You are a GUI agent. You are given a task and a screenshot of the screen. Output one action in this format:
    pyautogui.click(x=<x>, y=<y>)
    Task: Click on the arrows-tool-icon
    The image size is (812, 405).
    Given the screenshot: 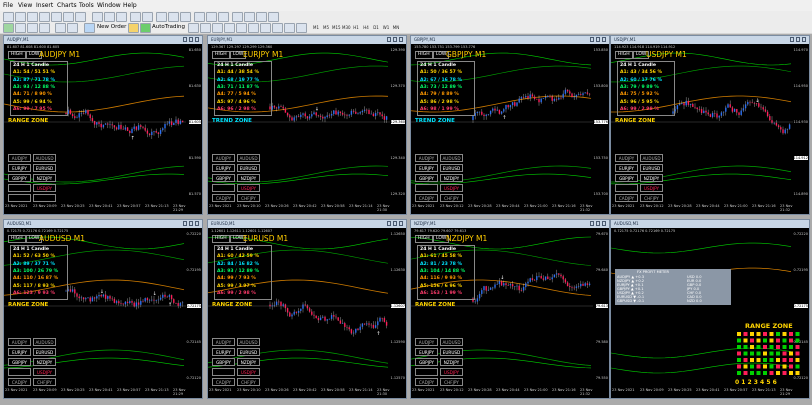 What is the action you would take?
    pyautogui.click(x=301, y=28)
    